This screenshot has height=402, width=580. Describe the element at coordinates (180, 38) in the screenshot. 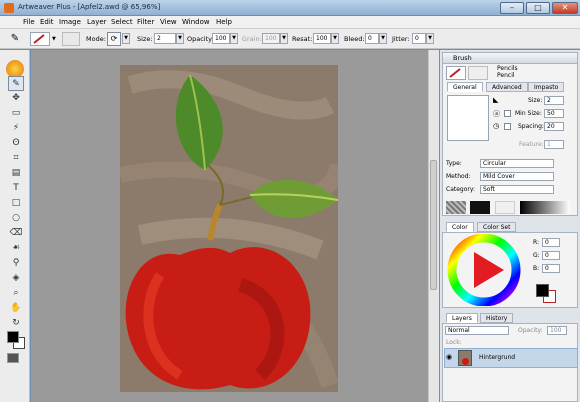

I see `size-dropdown-icon: ▼` at that location.